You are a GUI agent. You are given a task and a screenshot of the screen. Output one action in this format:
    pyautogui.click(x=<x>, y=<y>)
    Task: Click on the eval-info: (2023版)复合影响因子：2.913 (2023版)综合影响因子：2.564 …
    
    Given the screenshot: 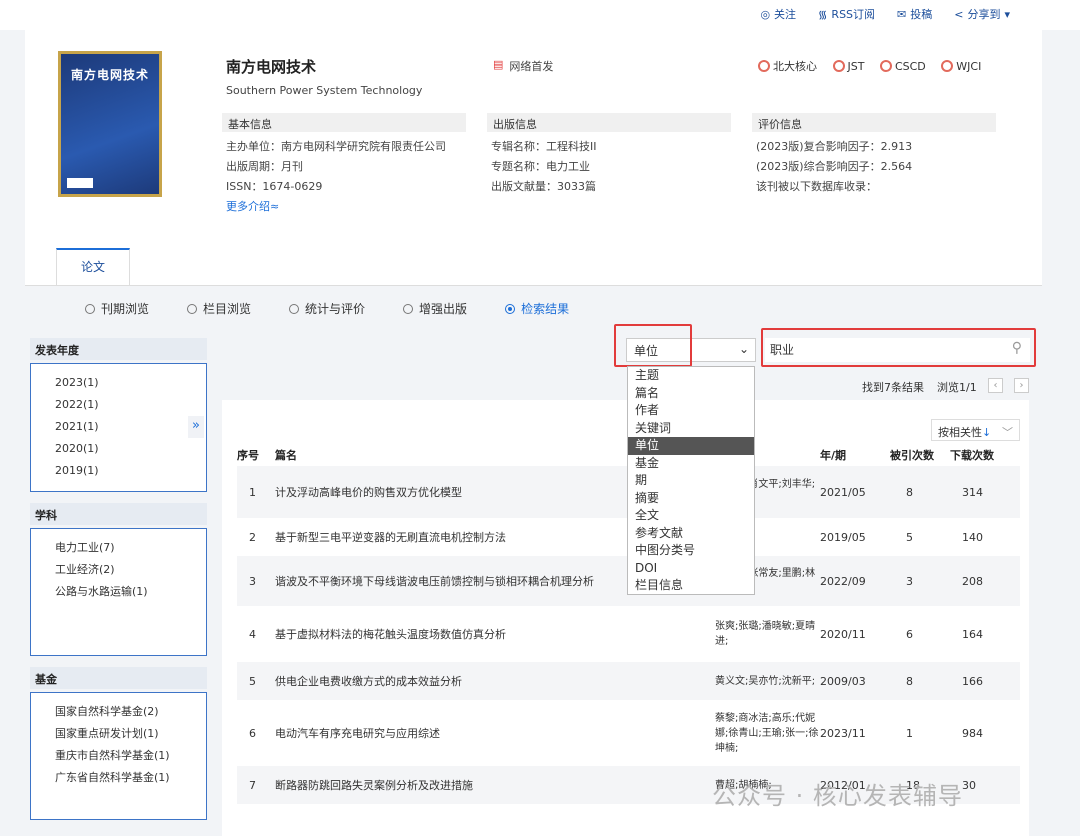 What is the action you would take?
    pyautogui.click(x=834, y=166)
    